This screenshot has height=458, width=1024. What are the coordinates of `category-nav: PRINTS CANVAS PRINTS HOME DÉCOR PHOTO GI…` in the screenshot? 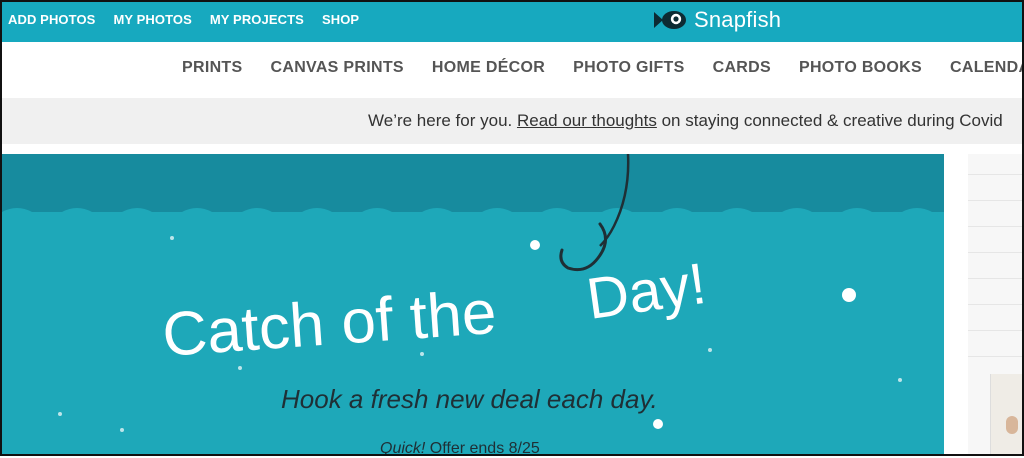 It's located at (512, 70).